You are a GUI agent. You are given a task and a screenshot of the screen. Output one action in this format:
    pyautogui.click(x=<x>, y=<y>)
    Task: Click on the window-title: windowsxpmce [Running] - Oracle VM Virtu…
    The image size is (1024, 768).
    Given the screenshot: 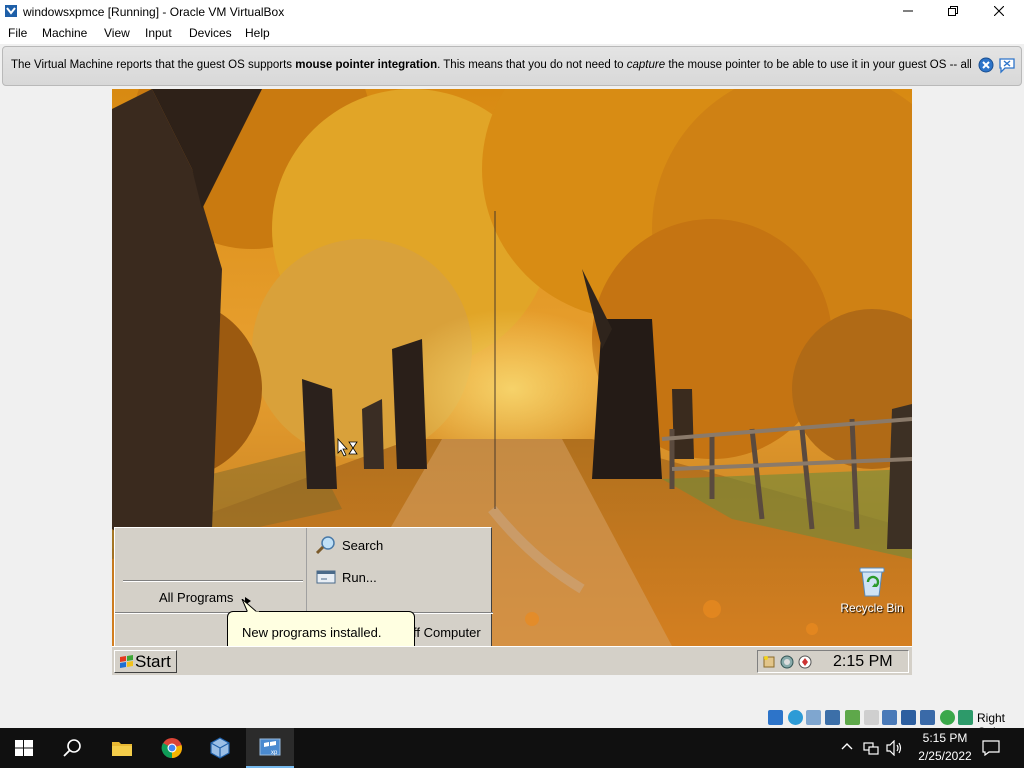 What is the action you would take?
    pyautogui.click(x=154, y=12)
    